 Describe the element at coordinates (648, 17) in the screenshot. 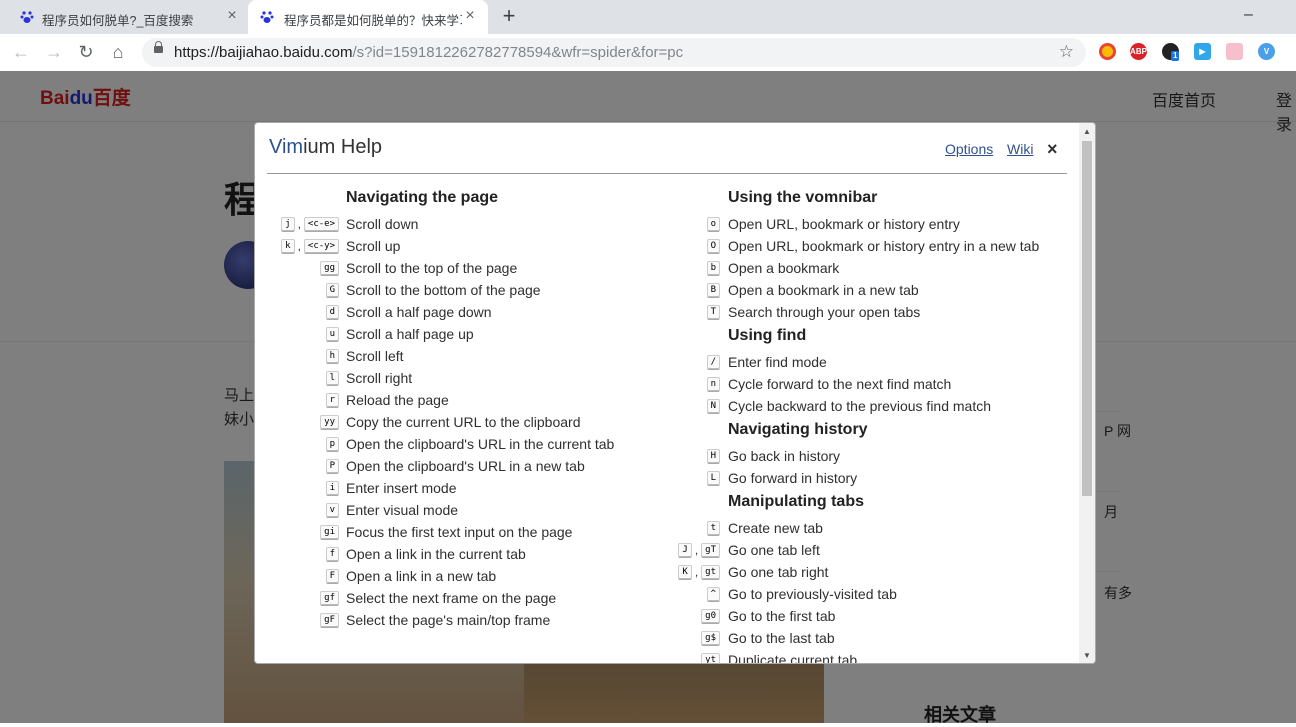

I see `tab-strip: 程序员如何脱单?_百度搜索 × 程序员都是如何脱单的？快来学习 × + –` at that location.